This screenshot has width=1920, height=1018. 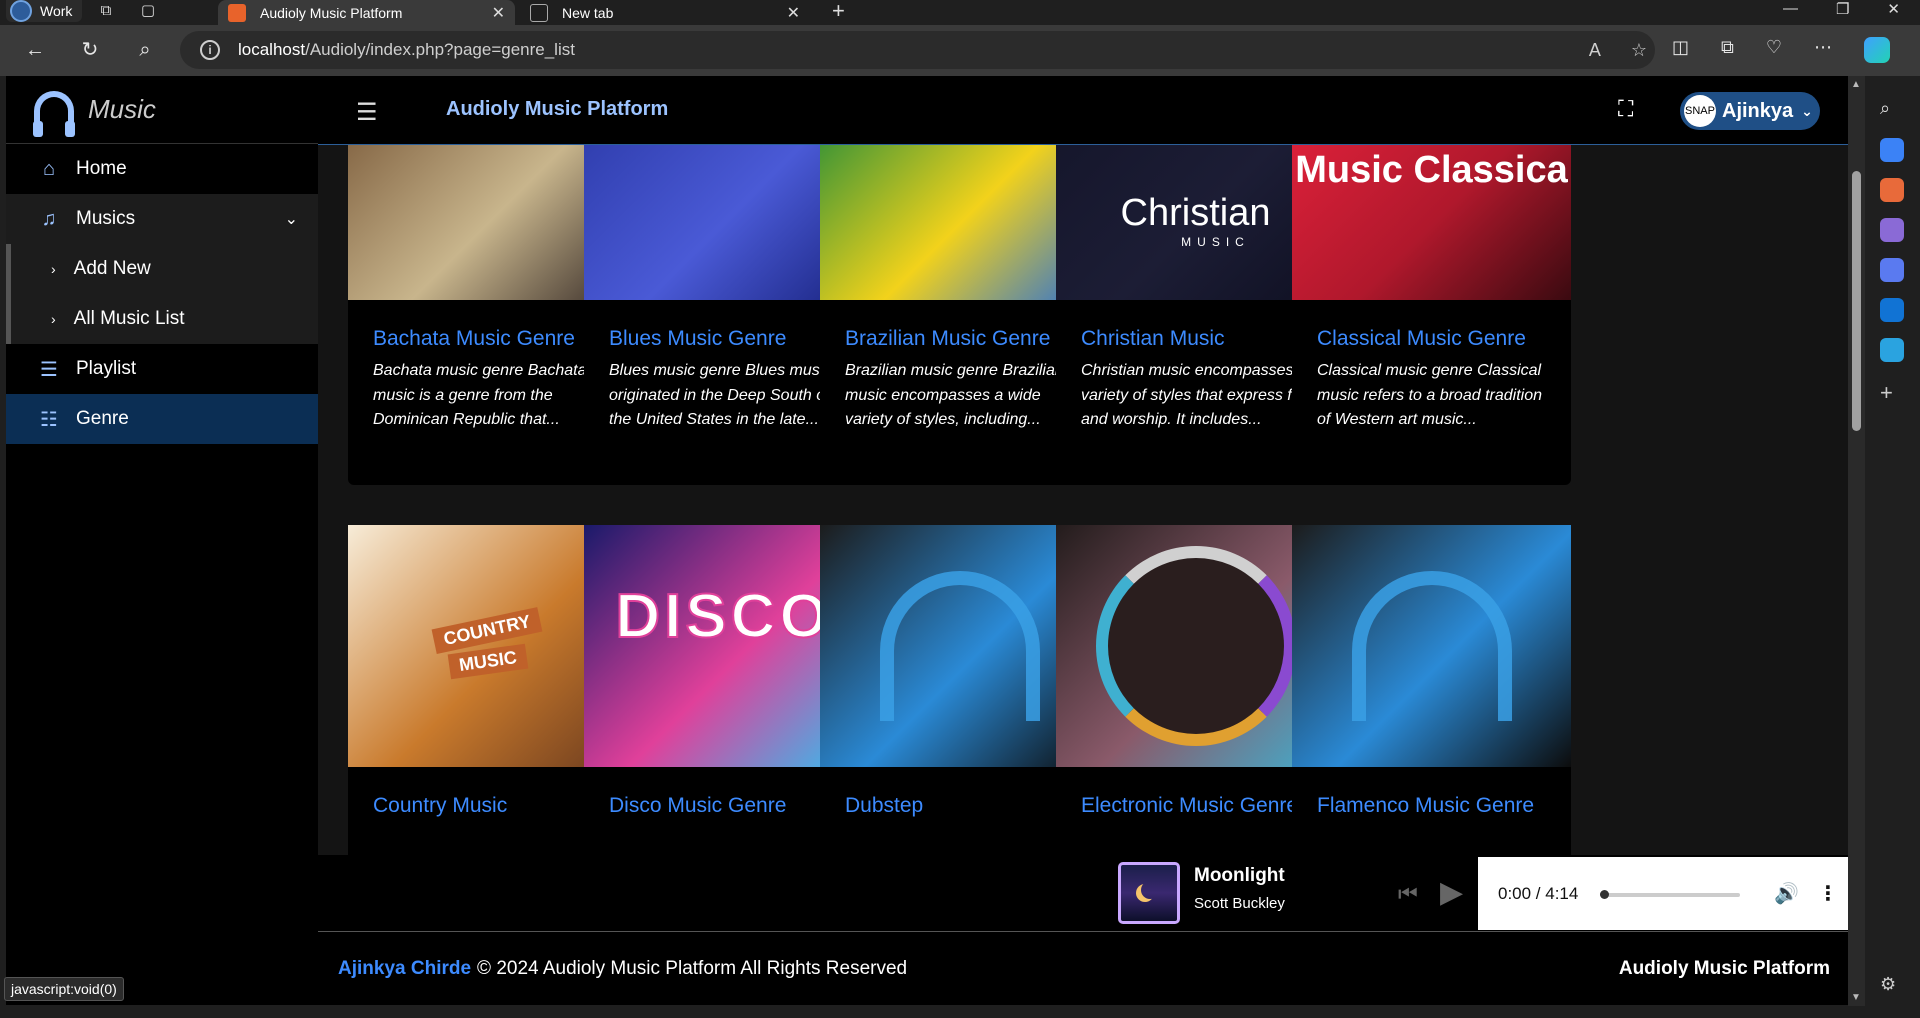 What do you see at coordinates (1786, 893) in the screenshot?
I see `volume-icon: 🔊` at bounding box center [1786, 893].